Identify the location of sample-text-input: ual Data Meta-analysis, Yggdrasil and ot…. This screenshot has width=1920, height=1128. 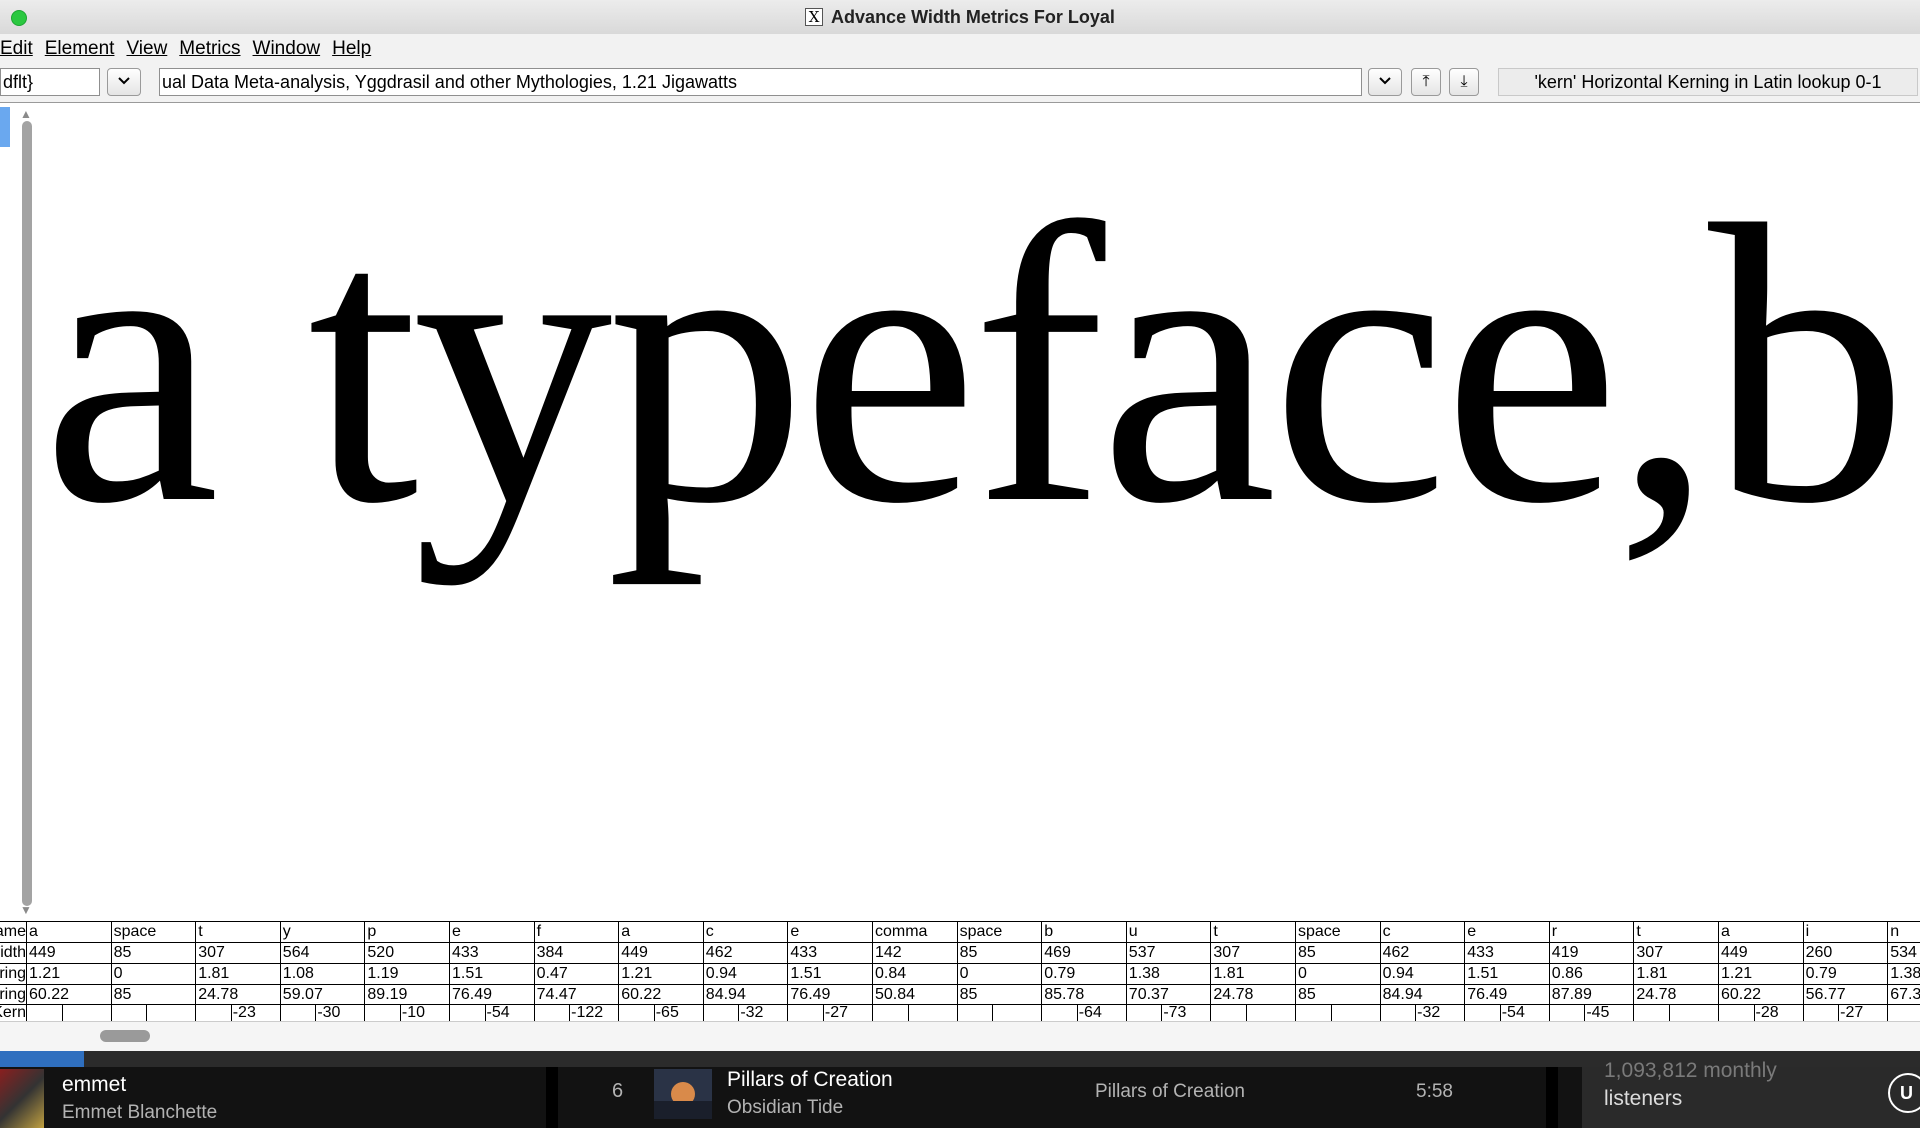
(760, 82).